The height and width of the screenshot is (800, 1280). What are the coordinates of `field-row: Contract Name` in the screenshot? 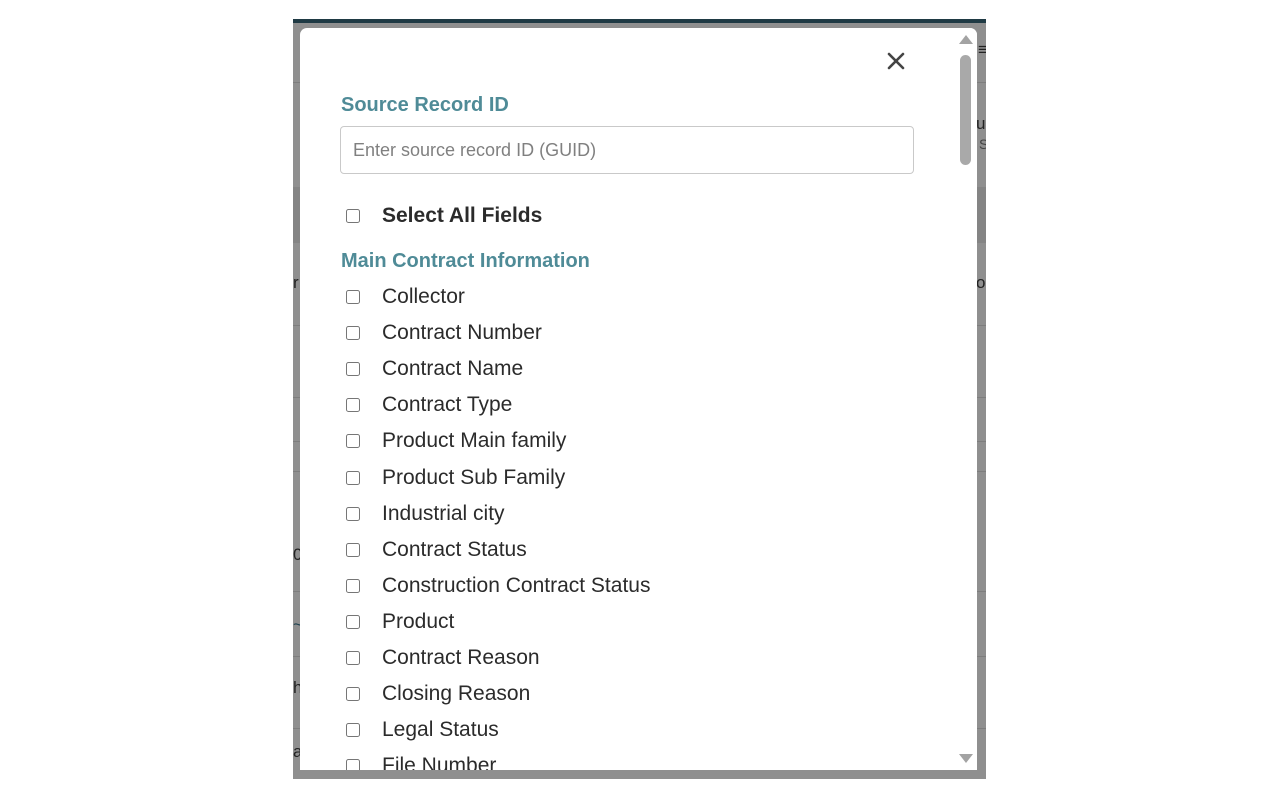 It's located at (434, 369).